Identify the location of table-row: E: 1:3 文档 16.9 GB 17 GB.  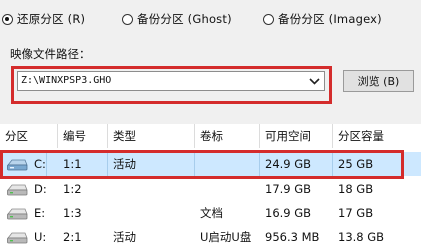
(210, 213).